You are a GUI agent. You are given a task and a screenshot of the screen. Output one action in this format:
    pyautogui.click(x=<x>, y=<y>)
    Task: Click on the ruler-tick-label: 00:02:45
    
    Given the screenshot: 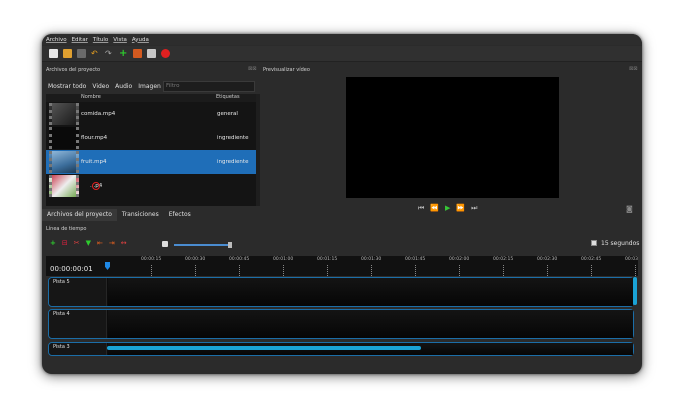 What is the action you would take?
    pyautogui.click(x=591, y=259)
    